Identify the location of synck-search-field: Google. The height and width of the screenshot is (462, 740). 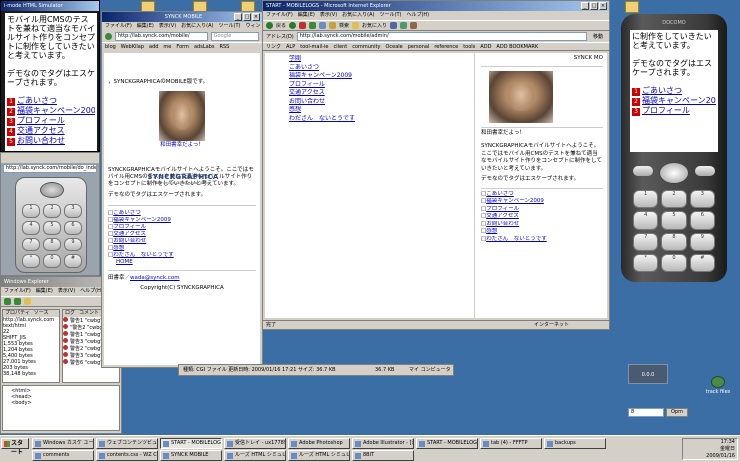
(234, 36).